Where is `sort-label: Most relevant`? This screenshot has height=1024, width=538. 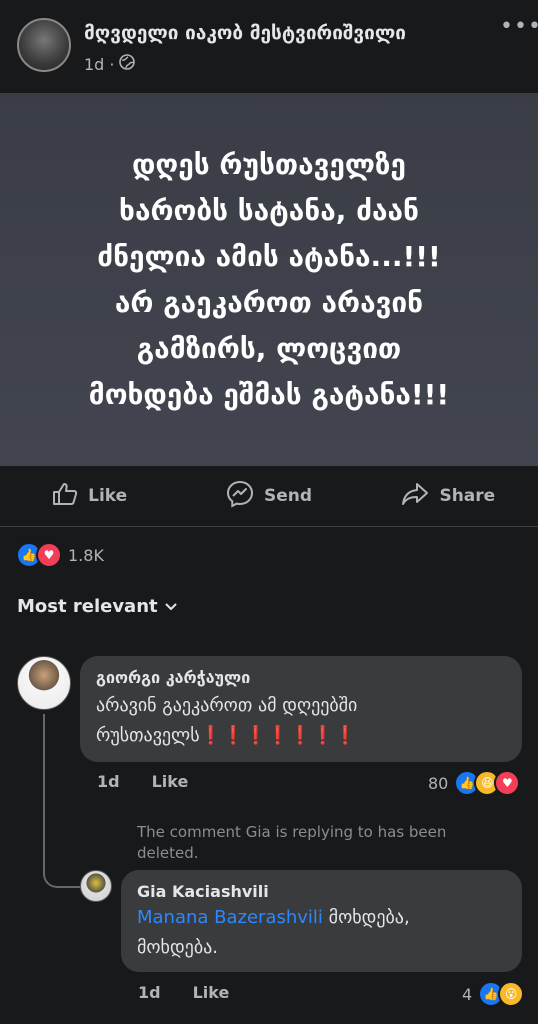 sort-label: Most relevant is located at coordinates (87, 606).